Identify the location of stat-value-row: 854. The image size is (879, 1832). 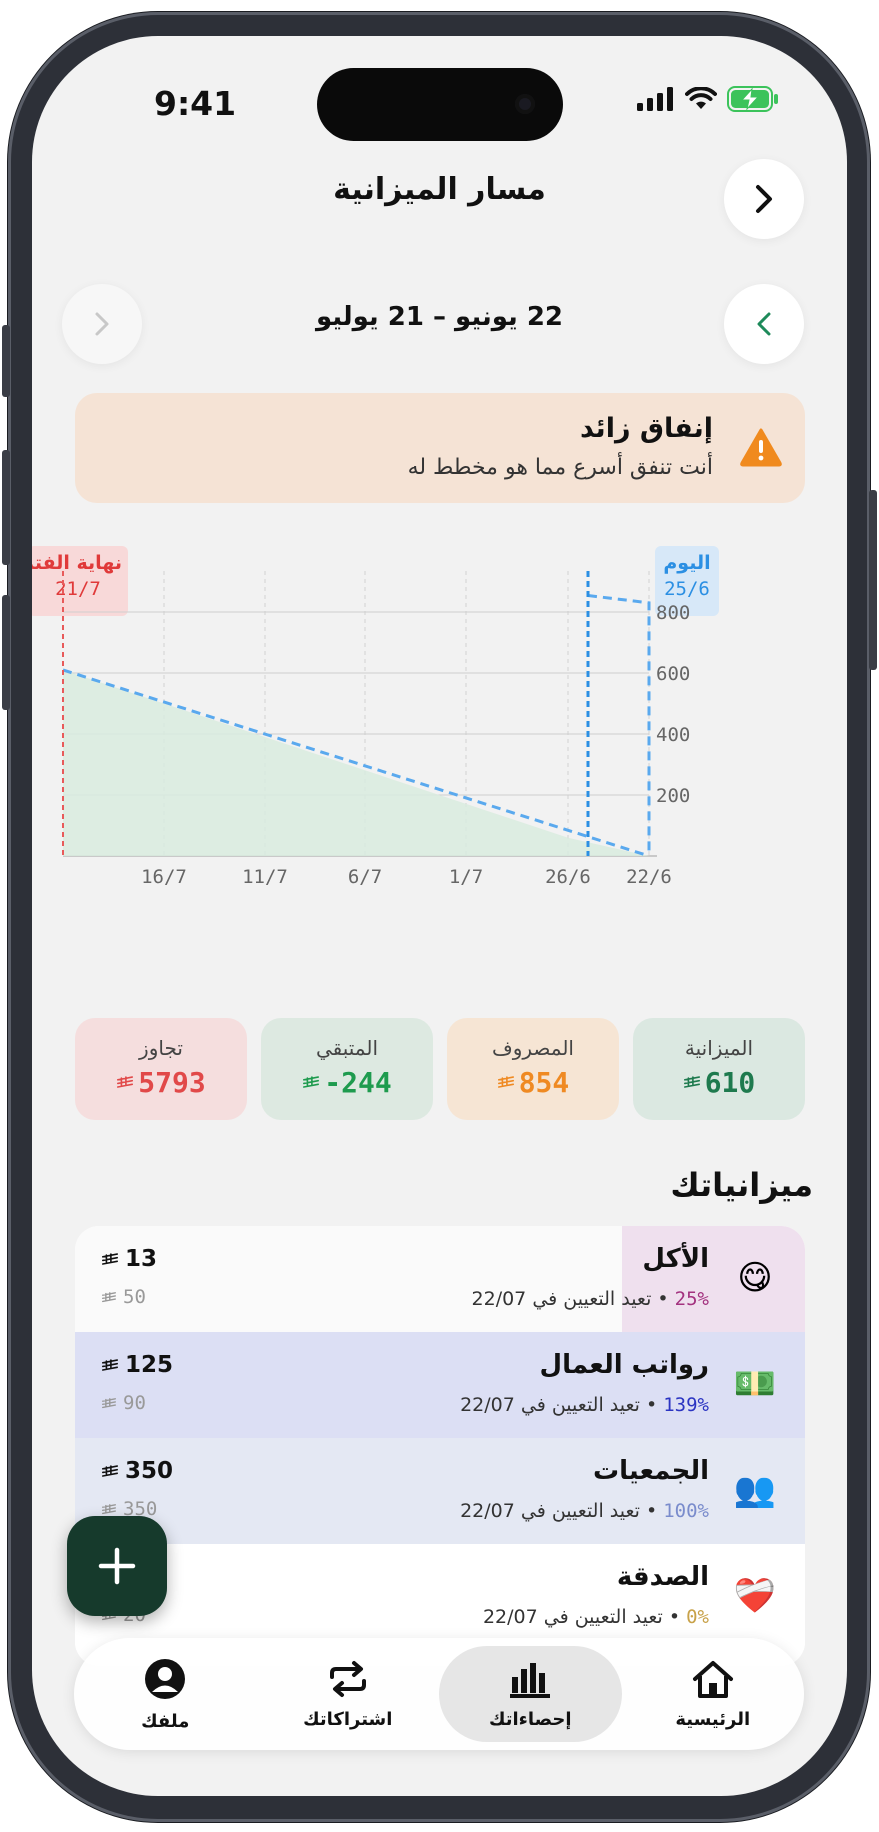
(533, 1082).